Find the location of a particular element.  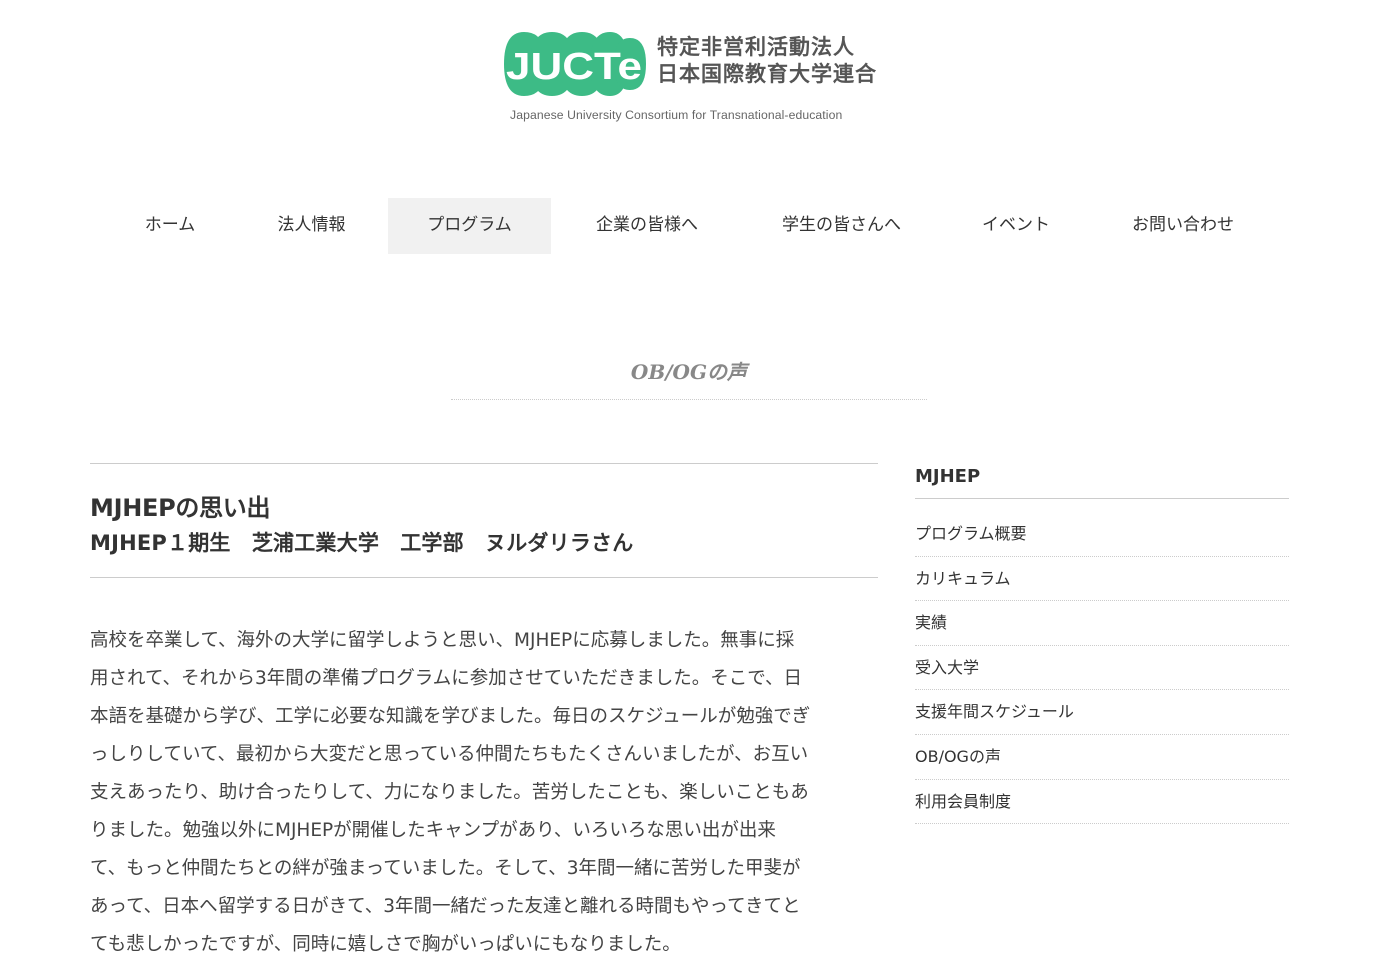

sidebar-item-results: 実績 is located at coordinates (1102, 623).